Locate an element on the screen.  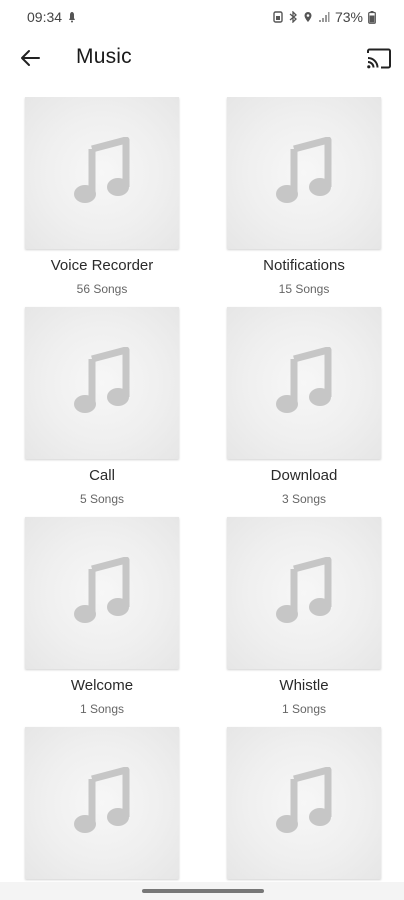
cast-icon is located at coordinates (379, 61).